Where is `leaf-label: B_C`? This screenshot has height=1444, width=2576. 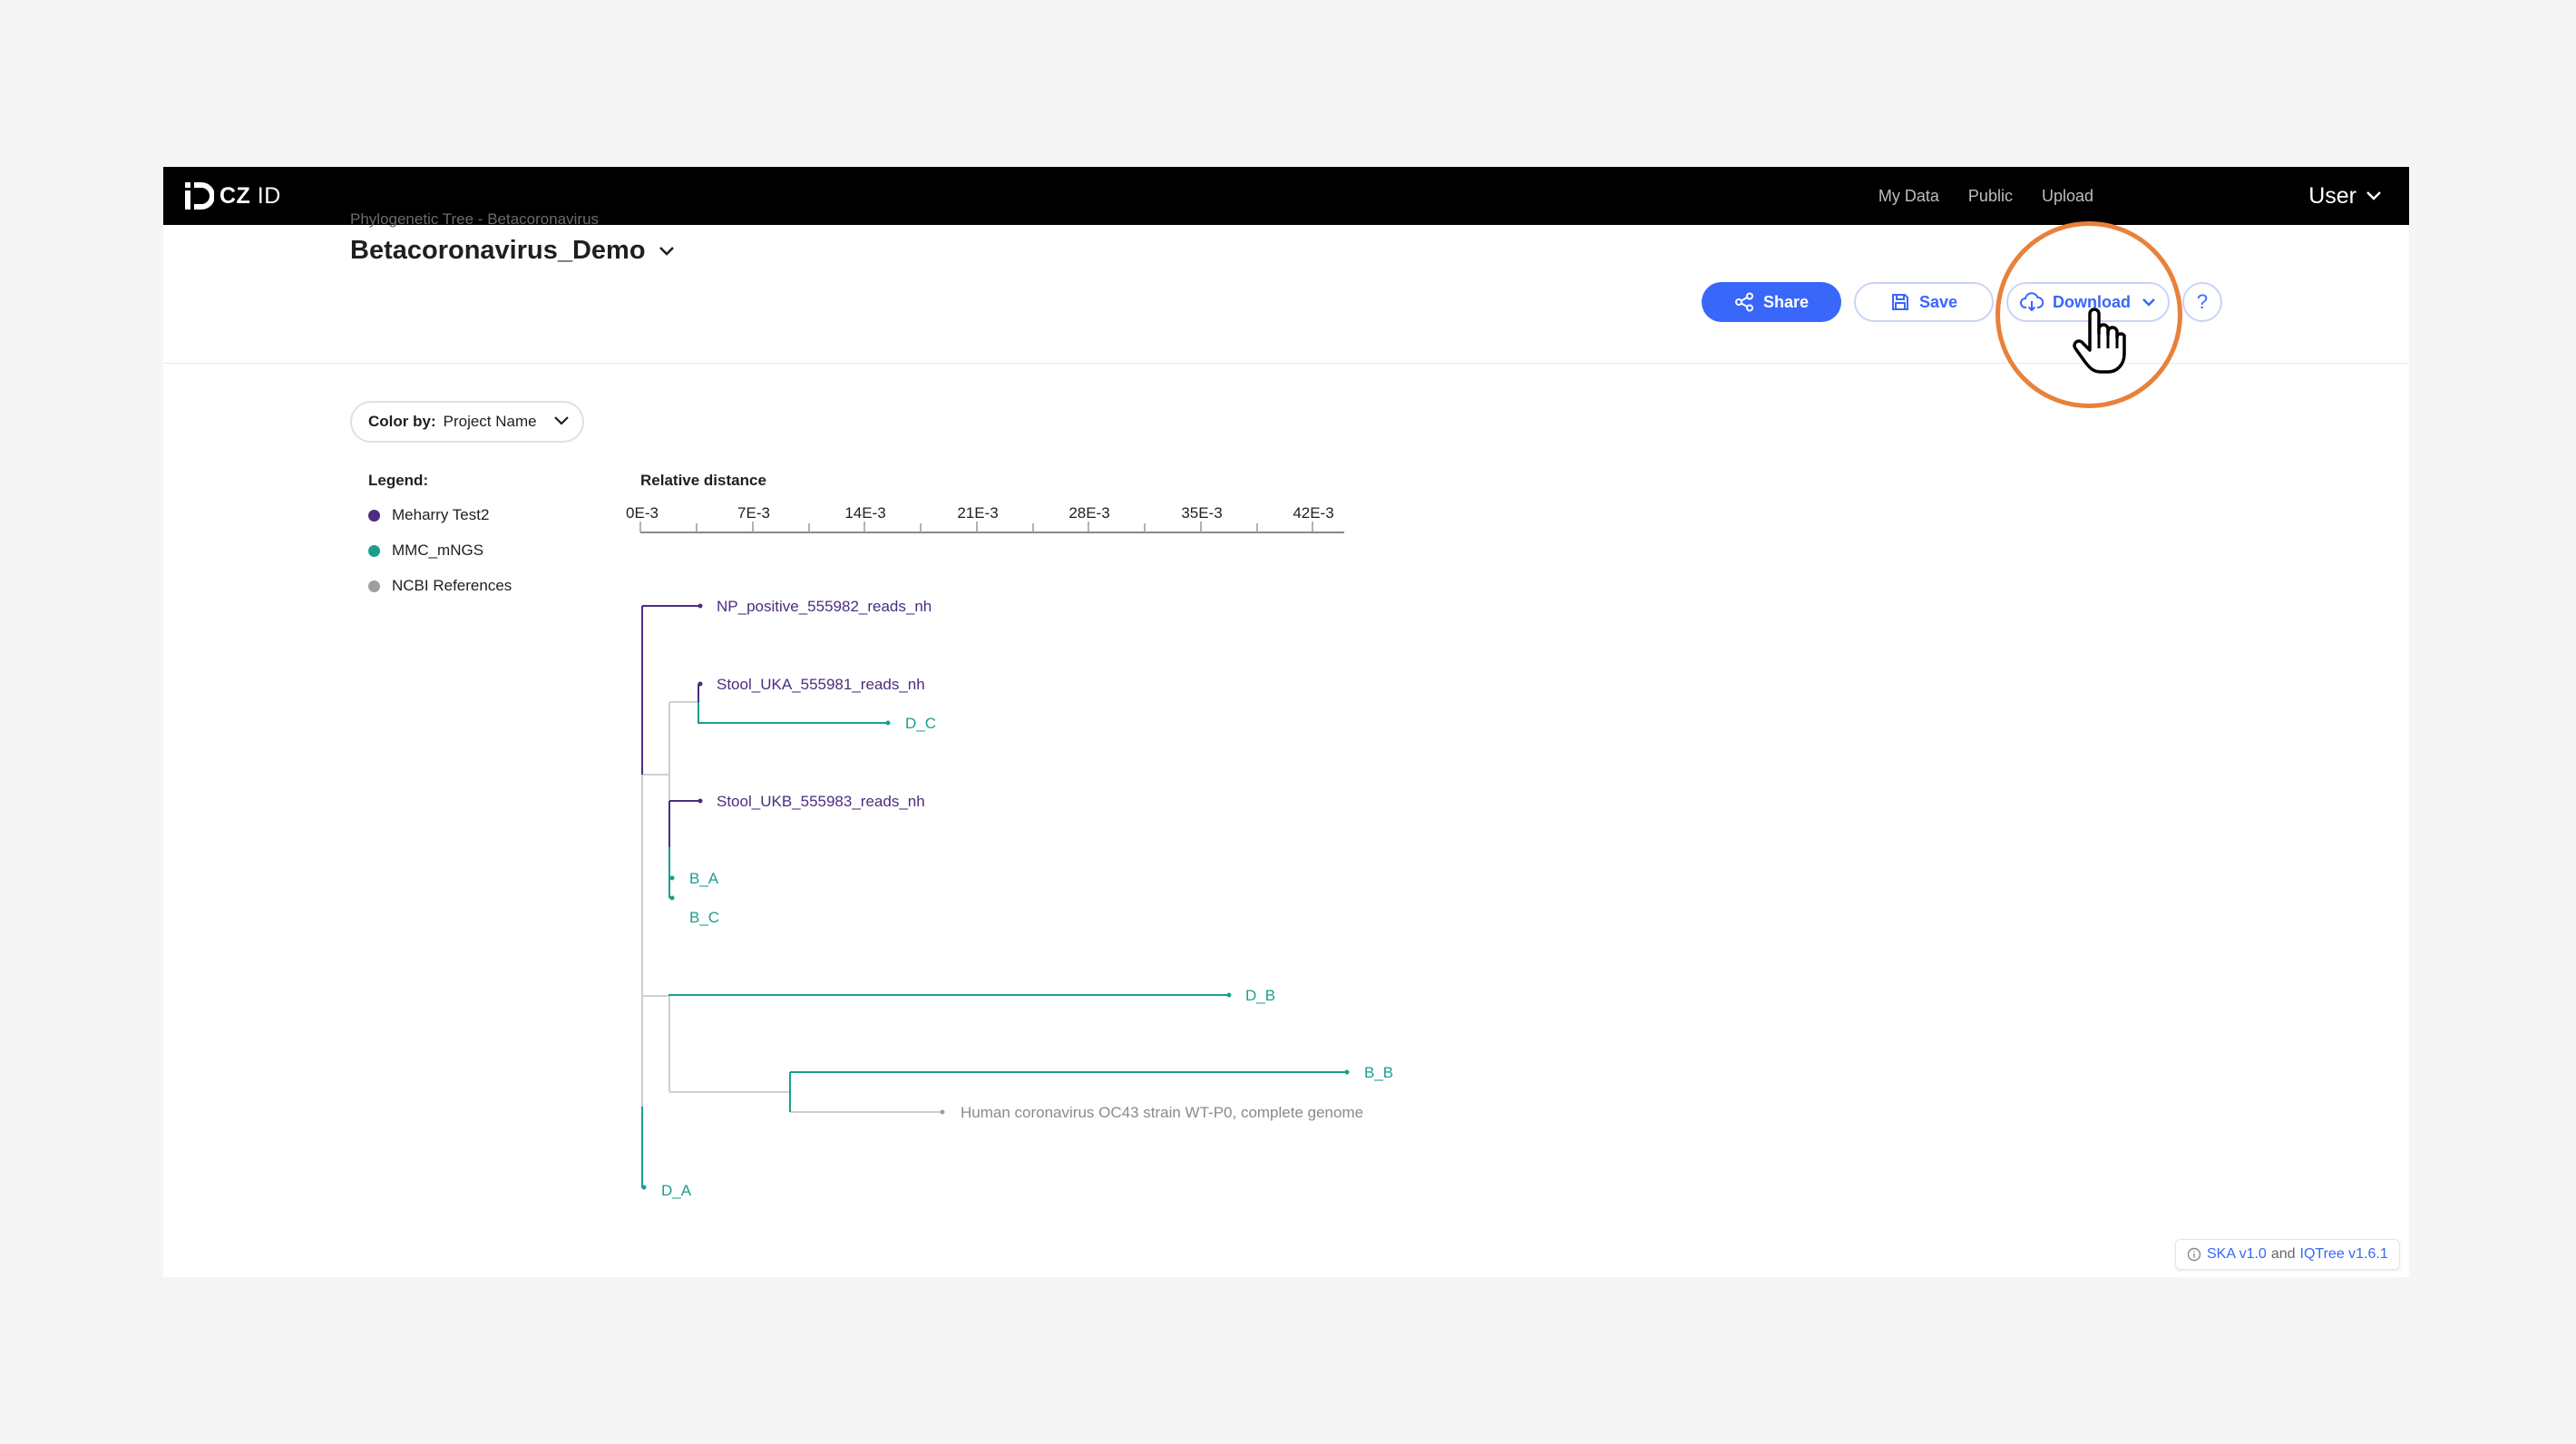 leaf-label: B_C is located at coordinates (704, 917).